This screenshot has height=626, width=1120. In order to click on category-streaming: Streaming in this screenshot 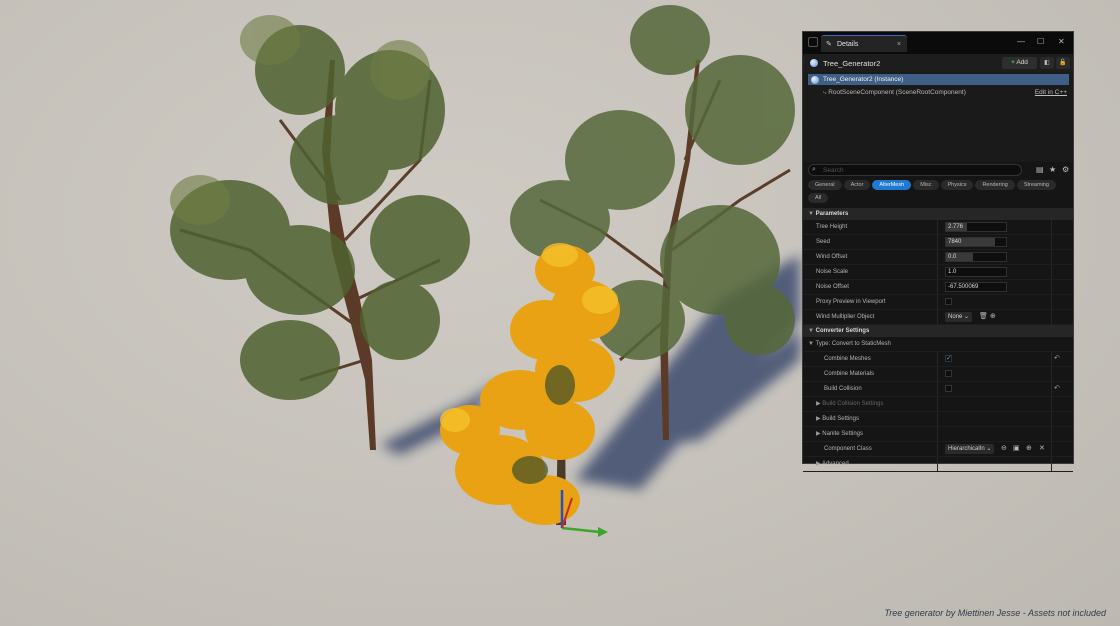, I will do `click(1036, 185)`.